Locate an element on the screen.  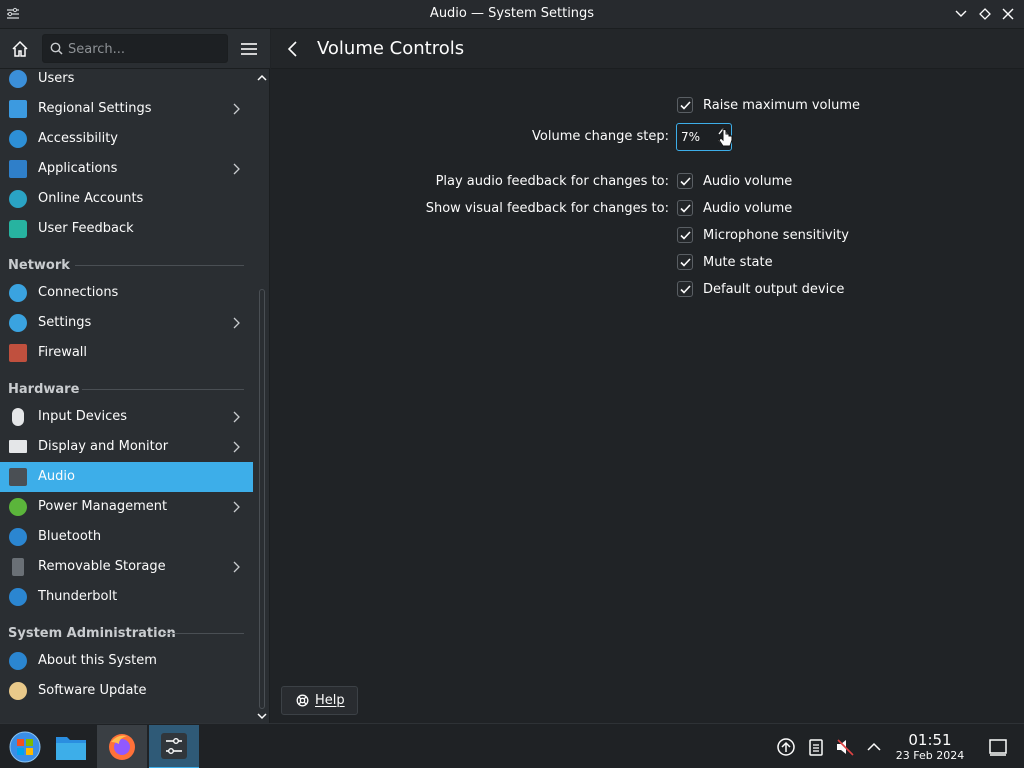
sidebar-item-audio: Audio is located at coordinates (126, 477).